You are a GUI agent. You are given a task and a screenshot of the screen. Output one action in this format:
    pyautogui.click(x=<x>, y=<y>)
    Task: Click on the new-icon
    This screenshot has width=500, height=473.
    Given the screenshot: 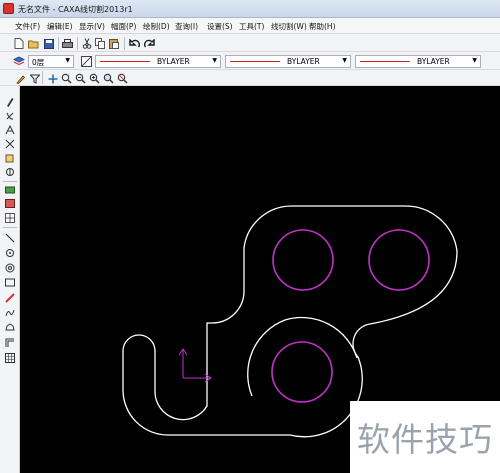 What is the action you would take?
    pyautogui.click(x=18, y=43)
    